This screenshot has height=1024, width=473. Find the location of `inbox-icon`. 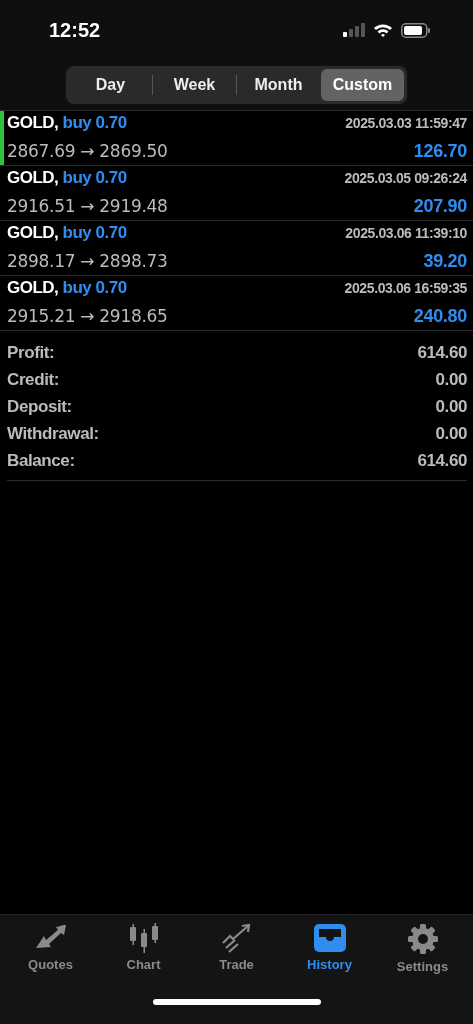

inbox-icon is located at coordinates (329, 938).